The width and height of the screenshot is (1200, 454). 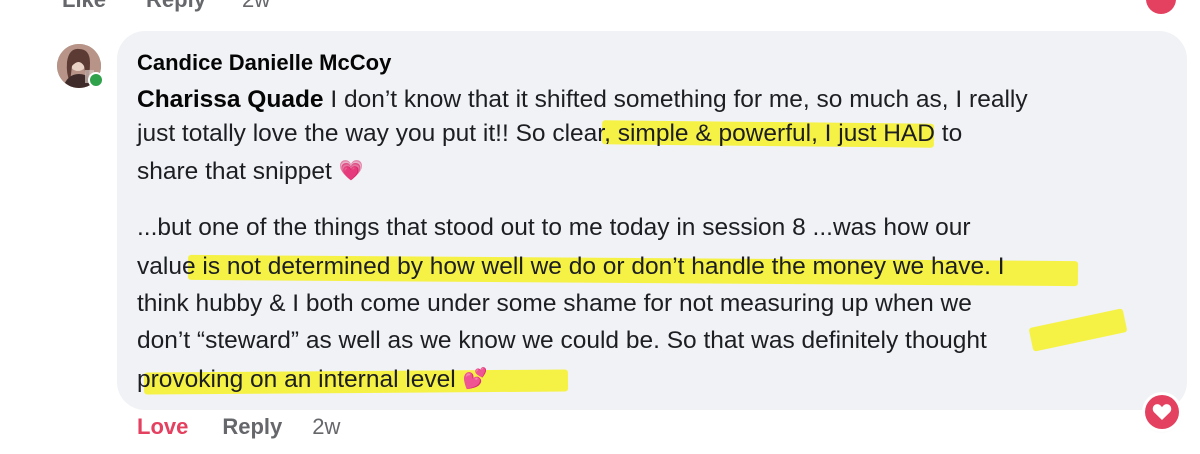 I want to click on two-hearts-emoji-icon: 💕, so click(x=475, y=379).